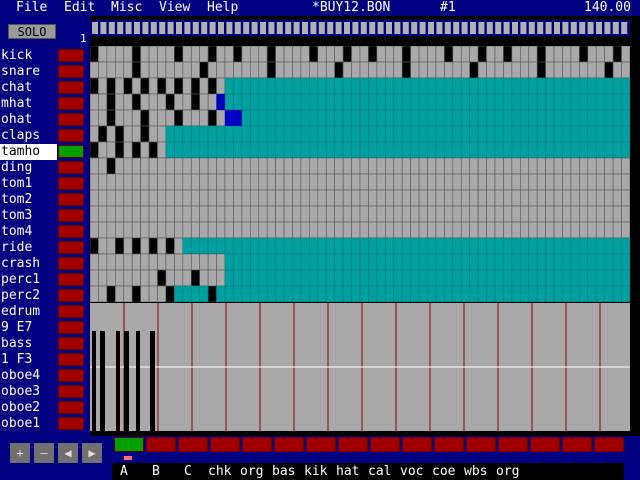  I want to click on pattern-name: voc, so click(411, 471).